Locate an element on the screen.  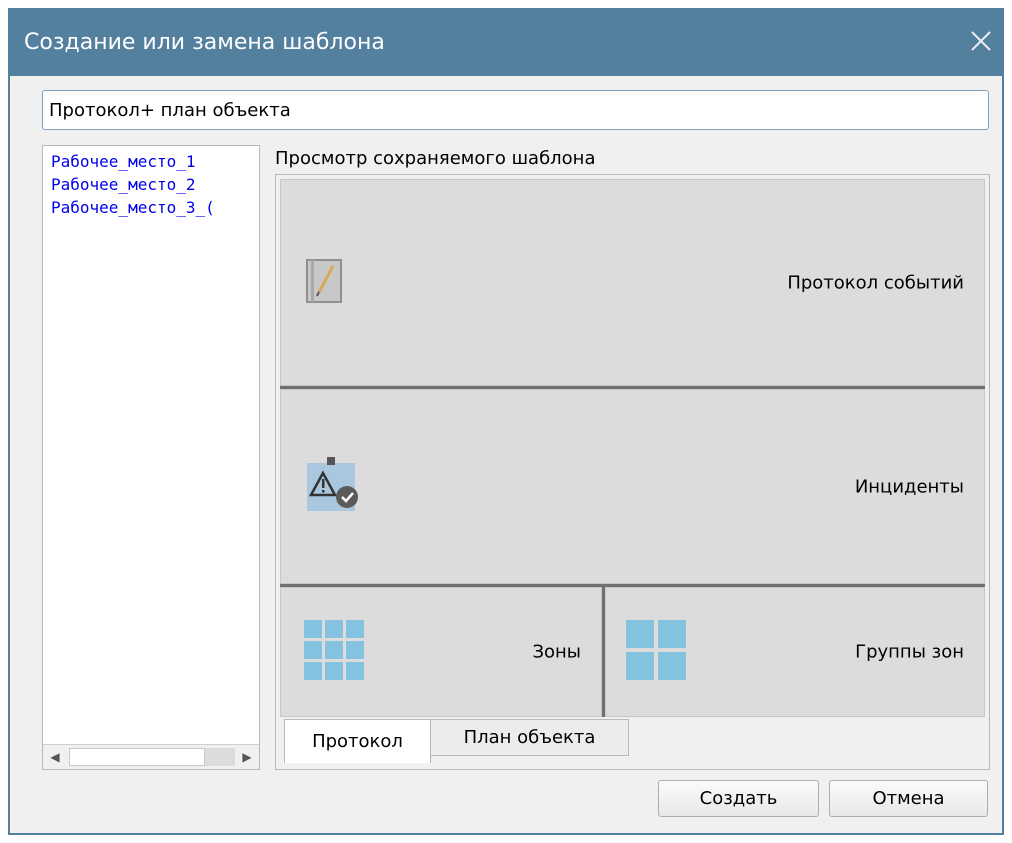
horizontal-scrollbar: ◀ ▶ is located at coordinates (151, 756).